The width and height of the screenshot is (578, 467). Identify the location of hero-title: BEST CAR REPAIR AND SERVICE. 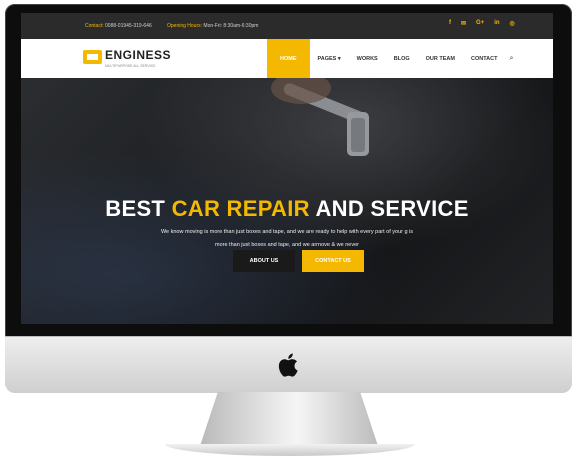
(287, 209).